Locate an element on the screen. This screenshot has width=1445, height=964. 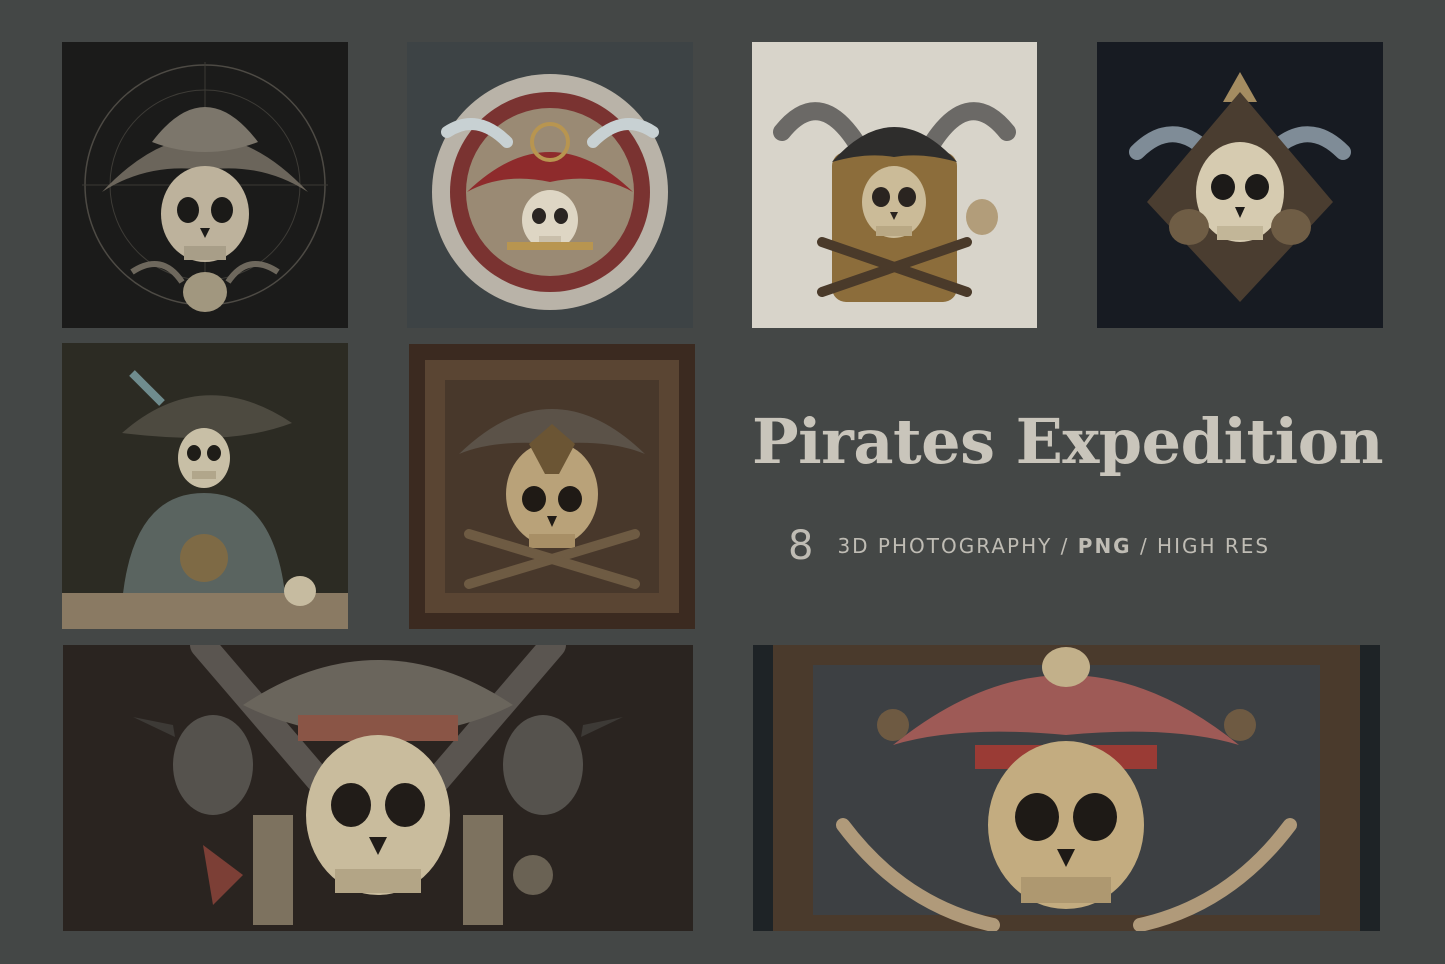
artwork-skull-tricorn-compass is located at coordinates (205, 185).